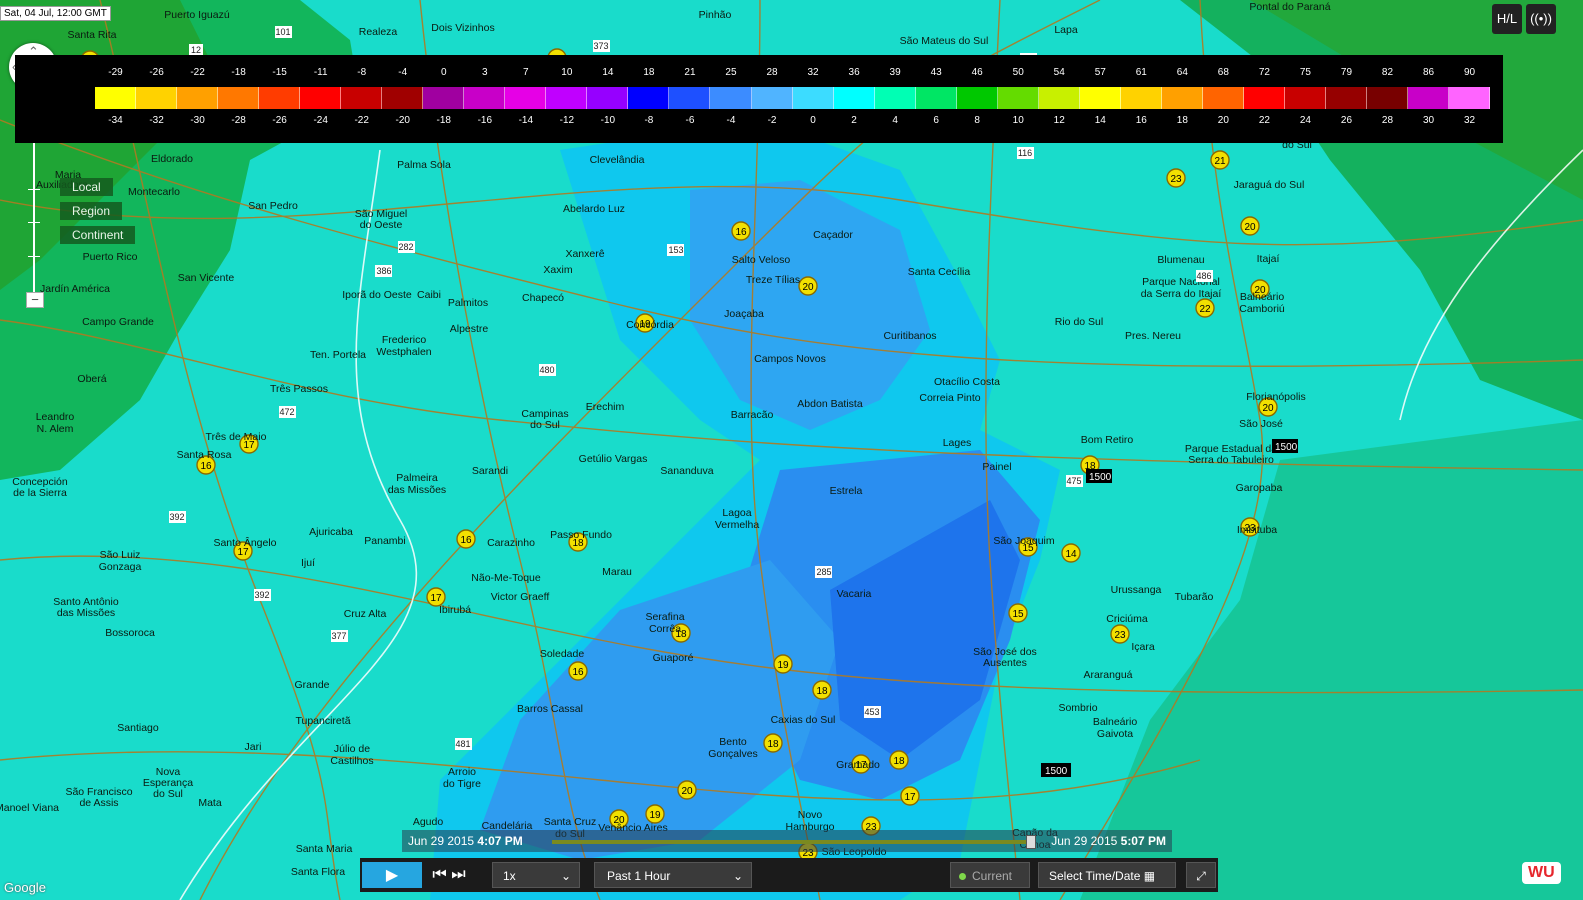  I want to click on svg-text: Santo Ângelo, so click(244, 542).